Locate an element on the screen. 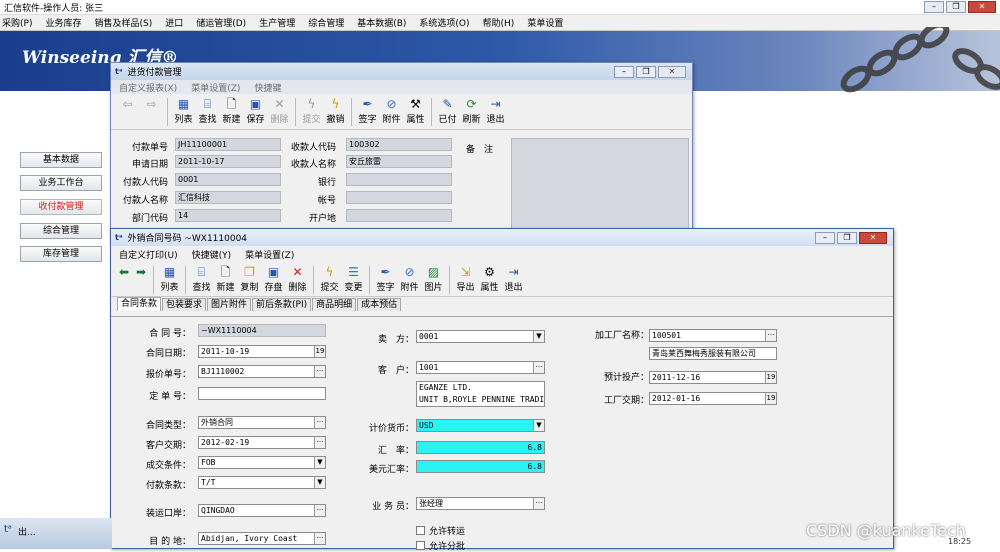  factory-due-field: 2012-01-16 19 is located at coordinates (713, 398).